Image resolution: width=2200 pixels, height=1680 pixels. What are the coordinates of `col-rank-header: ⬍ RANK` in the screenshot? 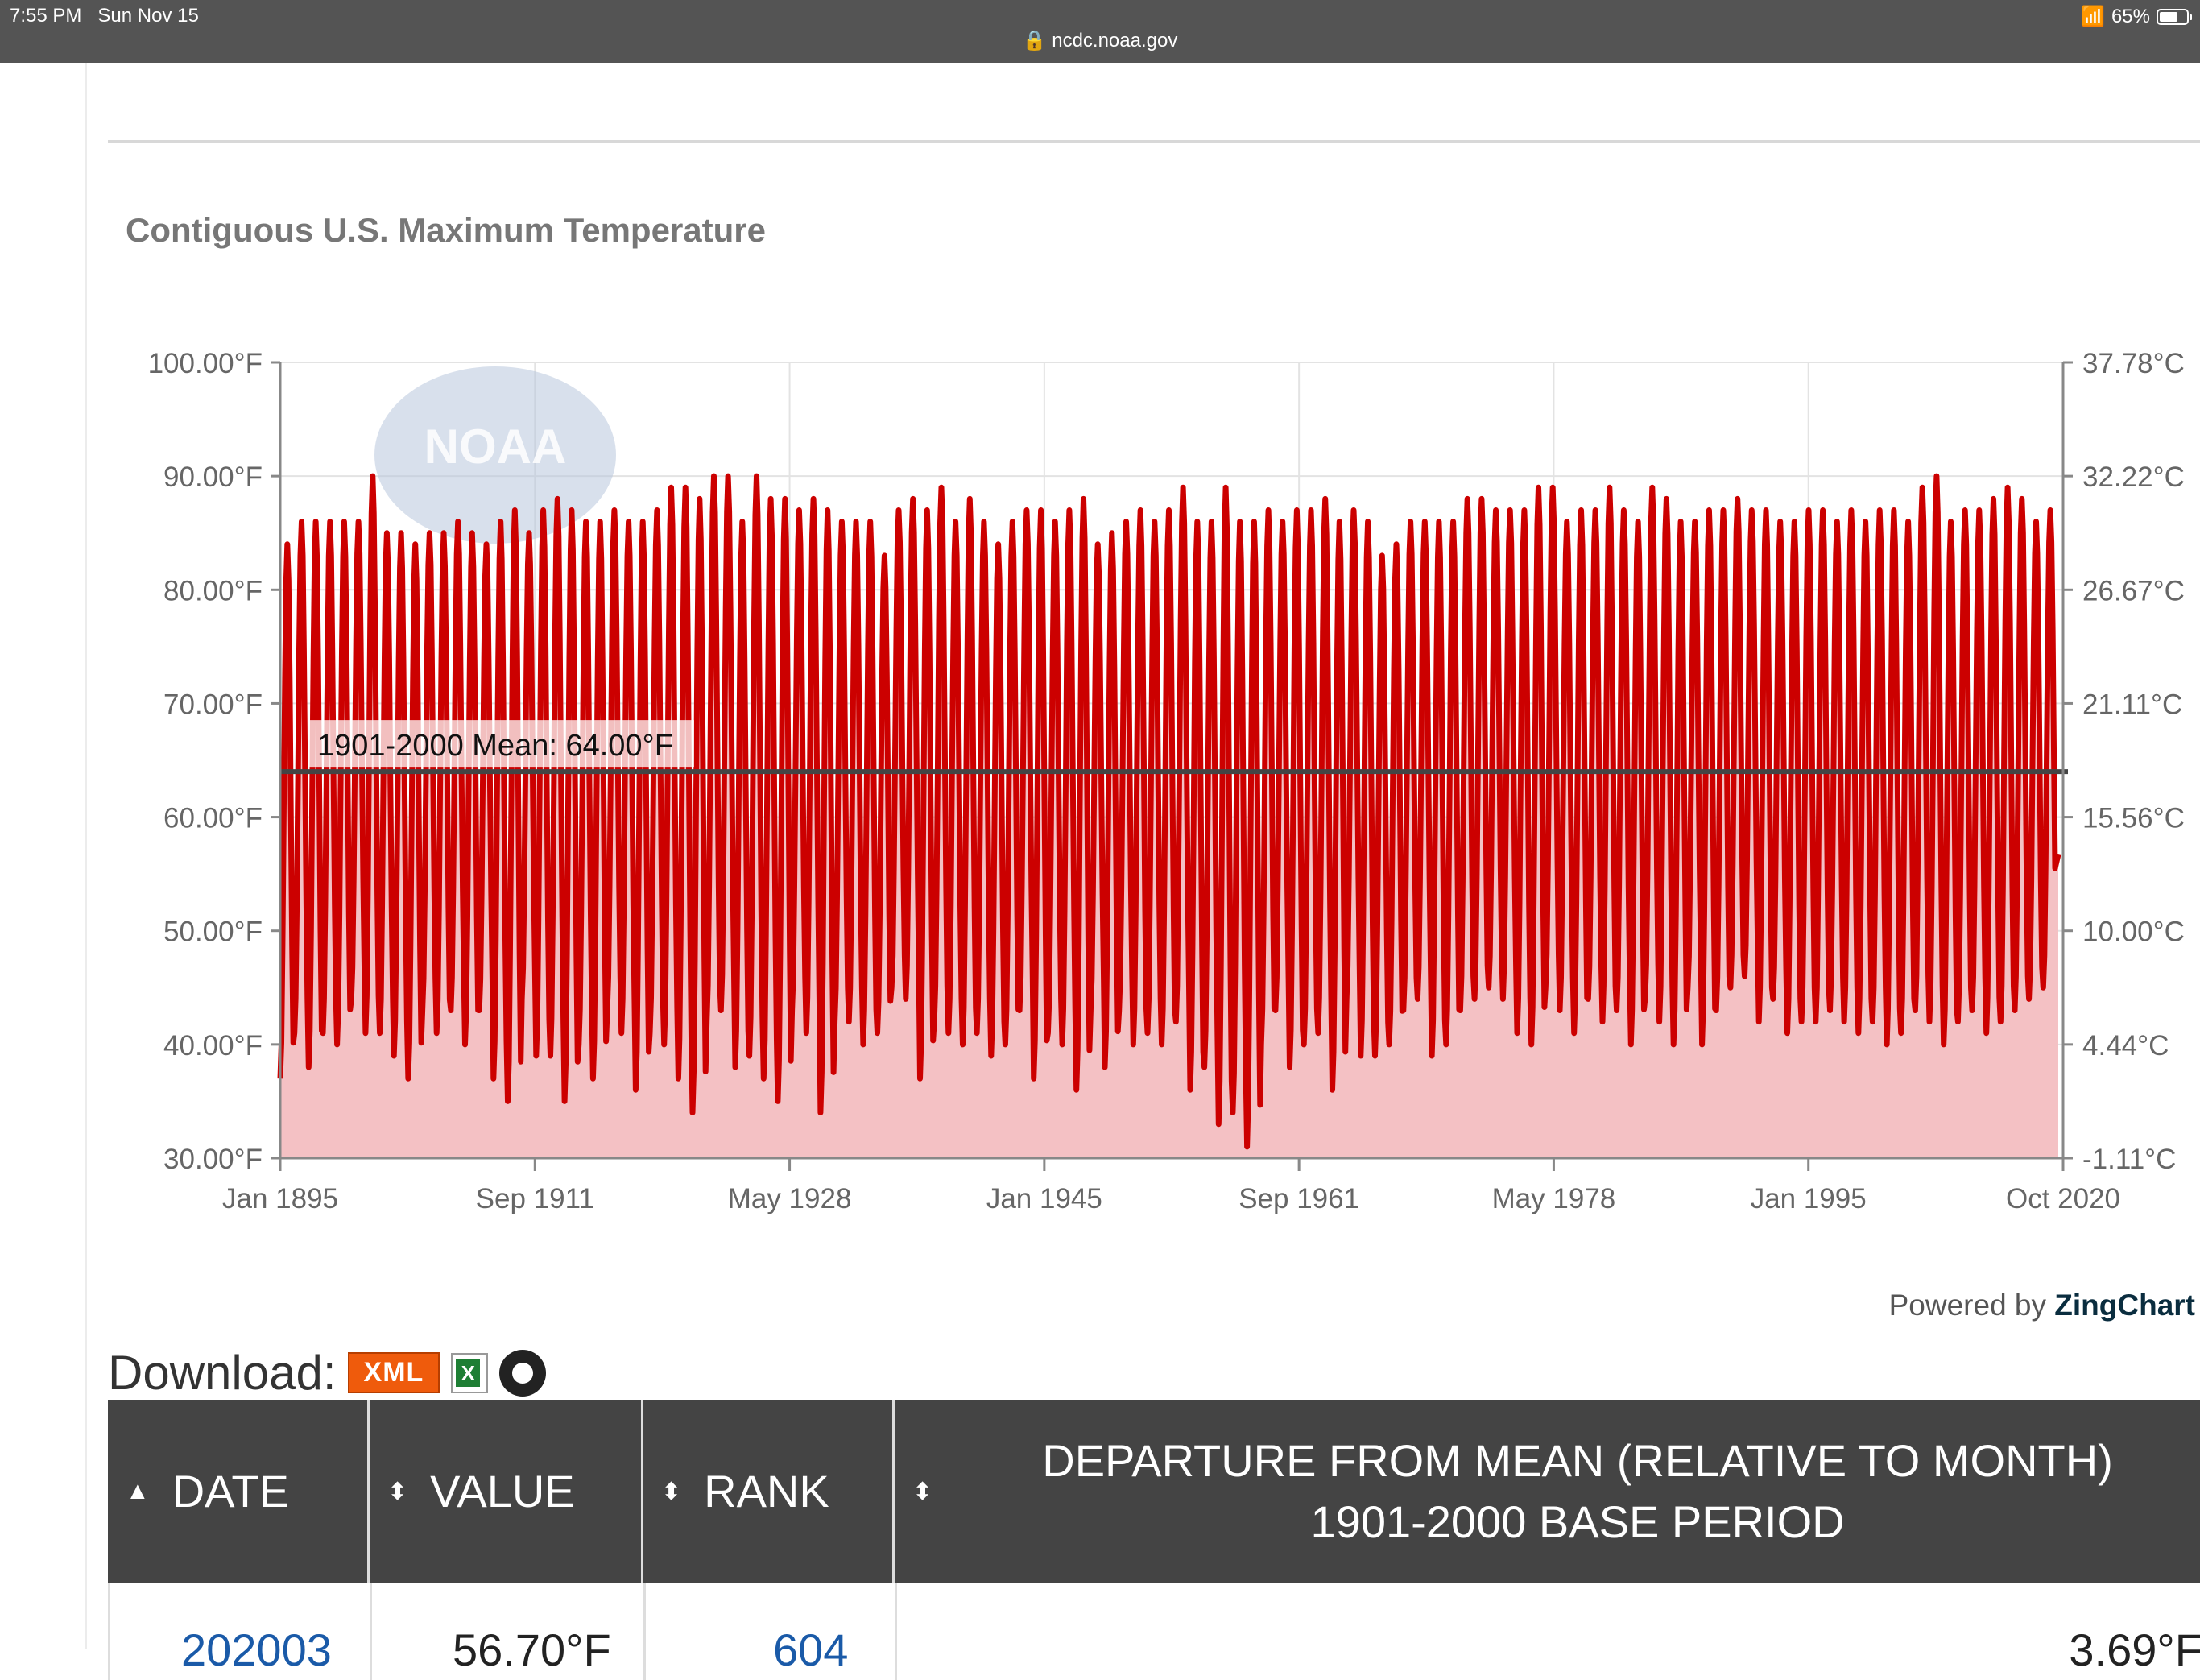 It's located at (769, 1491).